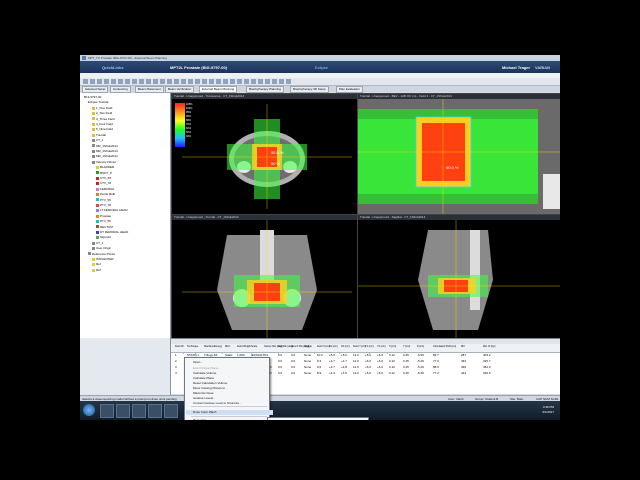  I want to click on tree-item: BLADDER, so click(105, 167).